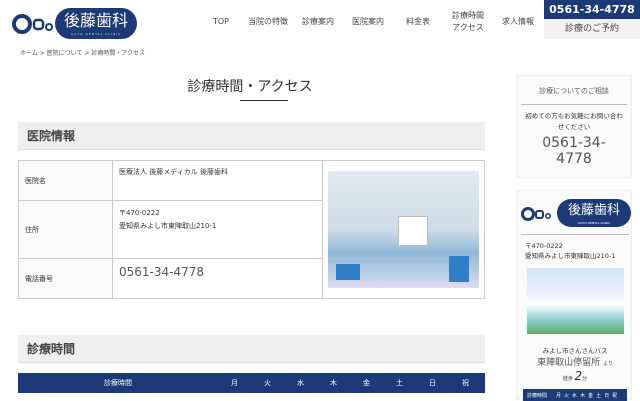  What do you see at coordinates (118, 53) in the screenshot?
I see `breadcrumb-current: 診療時間・アクセス` at bounding box center [118, 53].